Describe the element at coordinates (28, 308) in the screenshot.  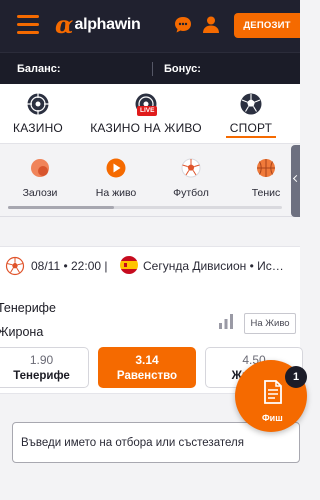
I see `team-home: Тенерифе` at that location.